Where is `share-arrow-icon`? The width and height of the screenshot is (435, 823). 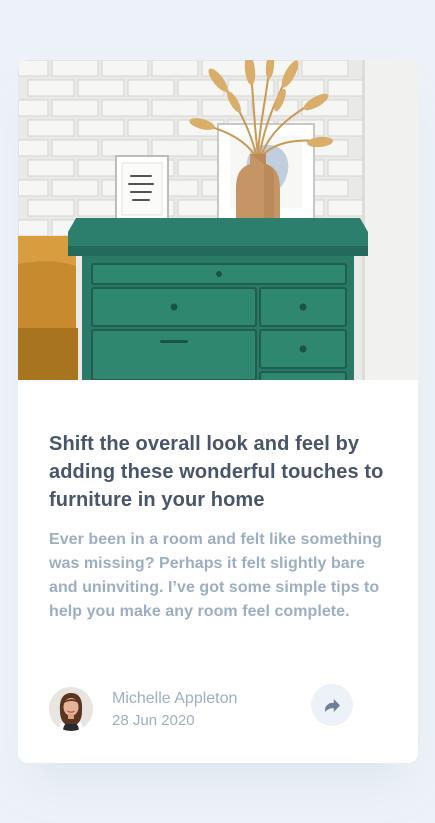
share-arrow-icon is located at coordinates (332, 705).